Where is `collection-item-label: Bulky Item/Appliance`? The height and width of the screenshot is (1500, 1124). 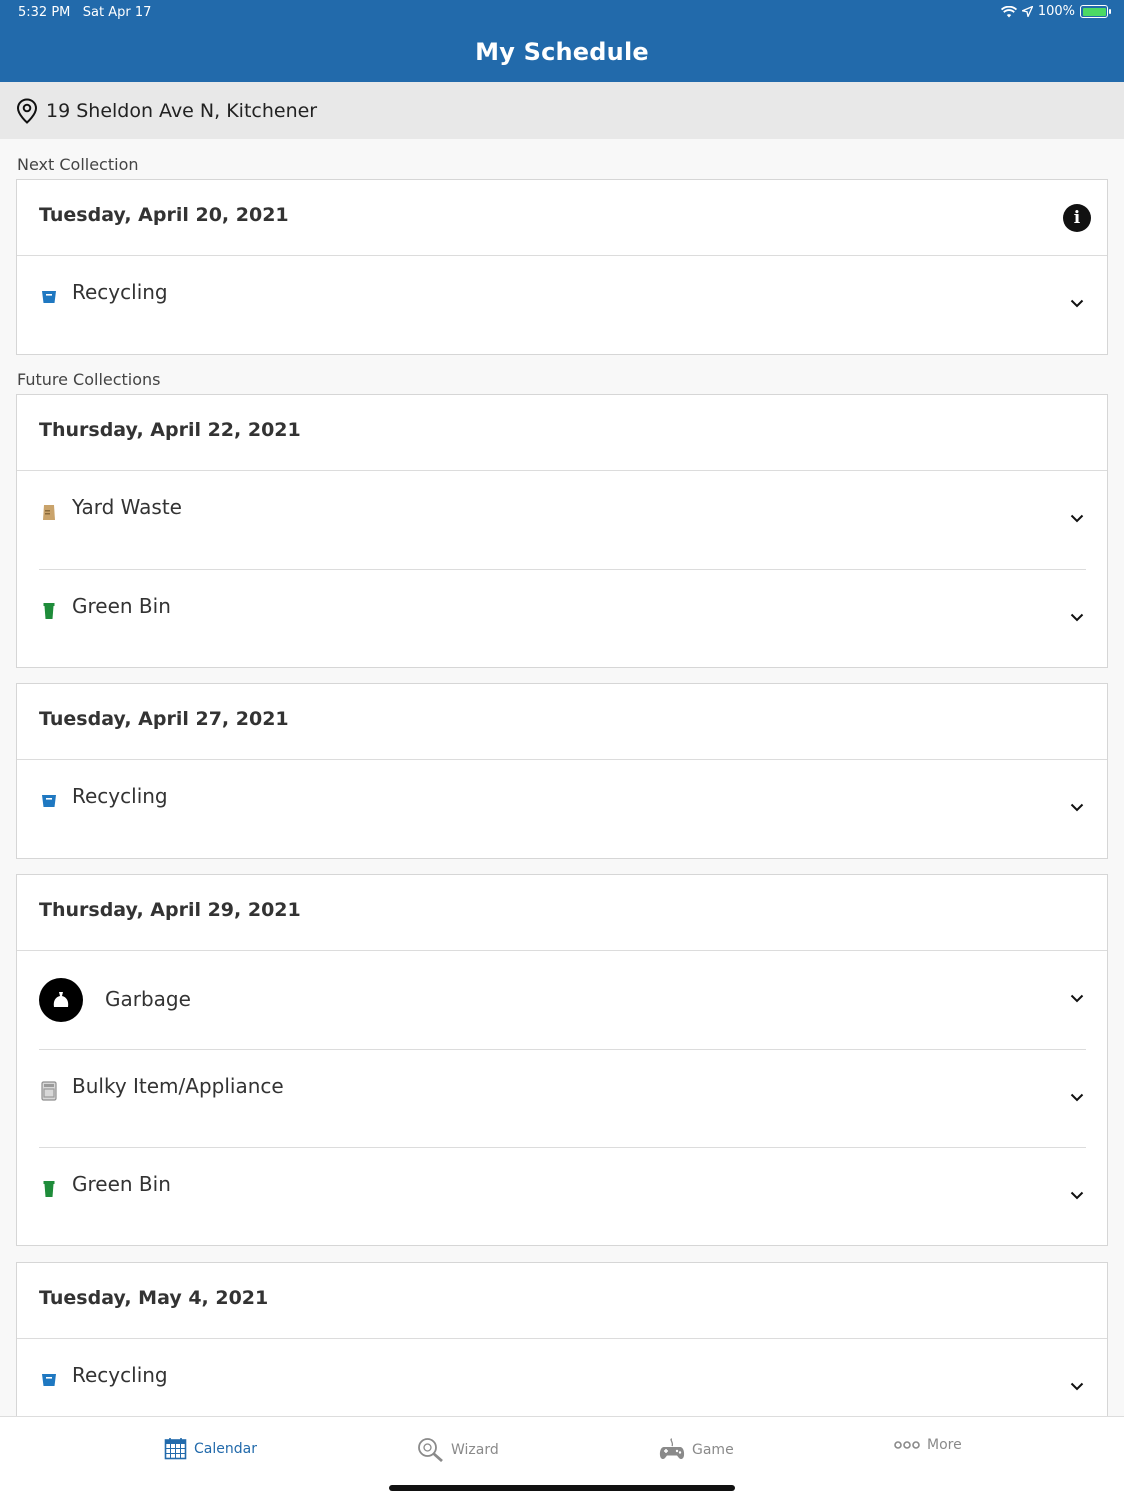 collection-item-label: Bulky Item/Appliance is located at coordinates (178, 1086).